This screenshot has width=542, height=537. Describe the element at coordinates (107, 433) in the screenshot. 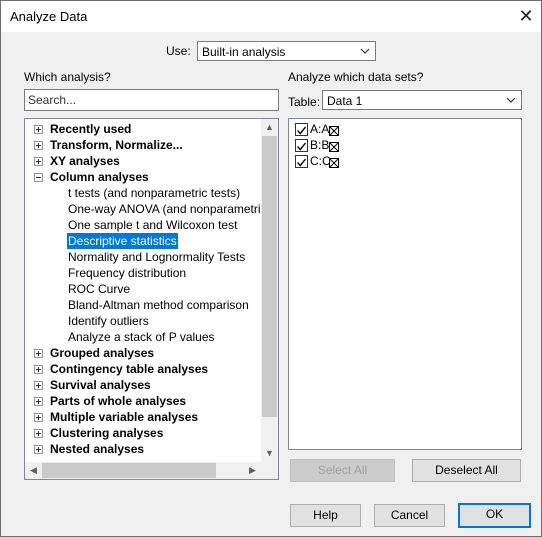

I see `tree-category-label: Clustering analyses` at that location.